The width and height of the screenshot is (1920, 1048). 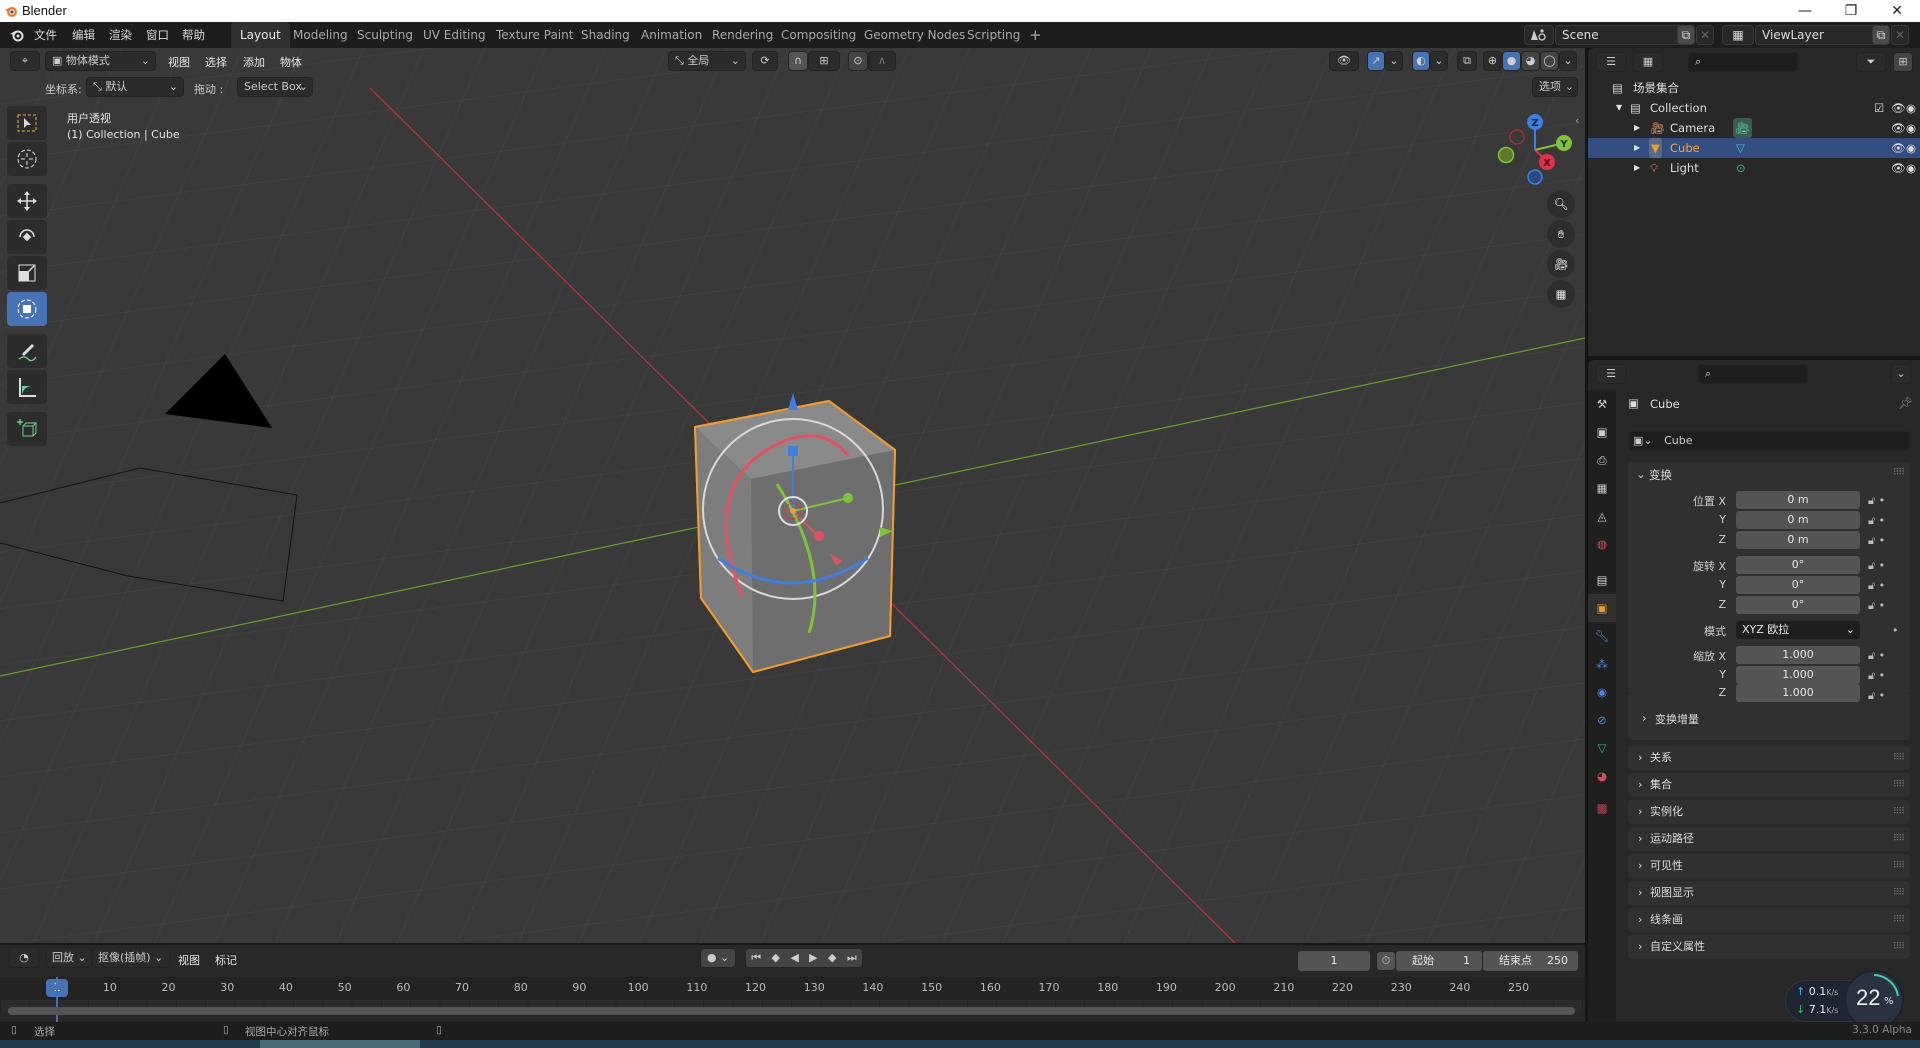 I want to click on tab-texture-paint: Texture Paint, so click(x=534, y=35).